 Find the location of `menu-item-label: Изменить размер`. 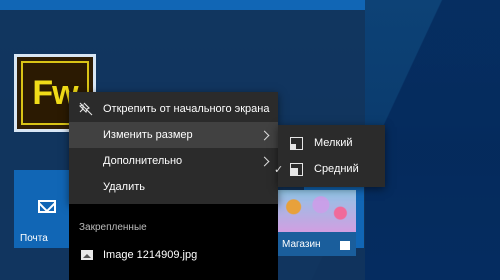

menu-item-label: Изменить размер is located at coordinates (148, 135).